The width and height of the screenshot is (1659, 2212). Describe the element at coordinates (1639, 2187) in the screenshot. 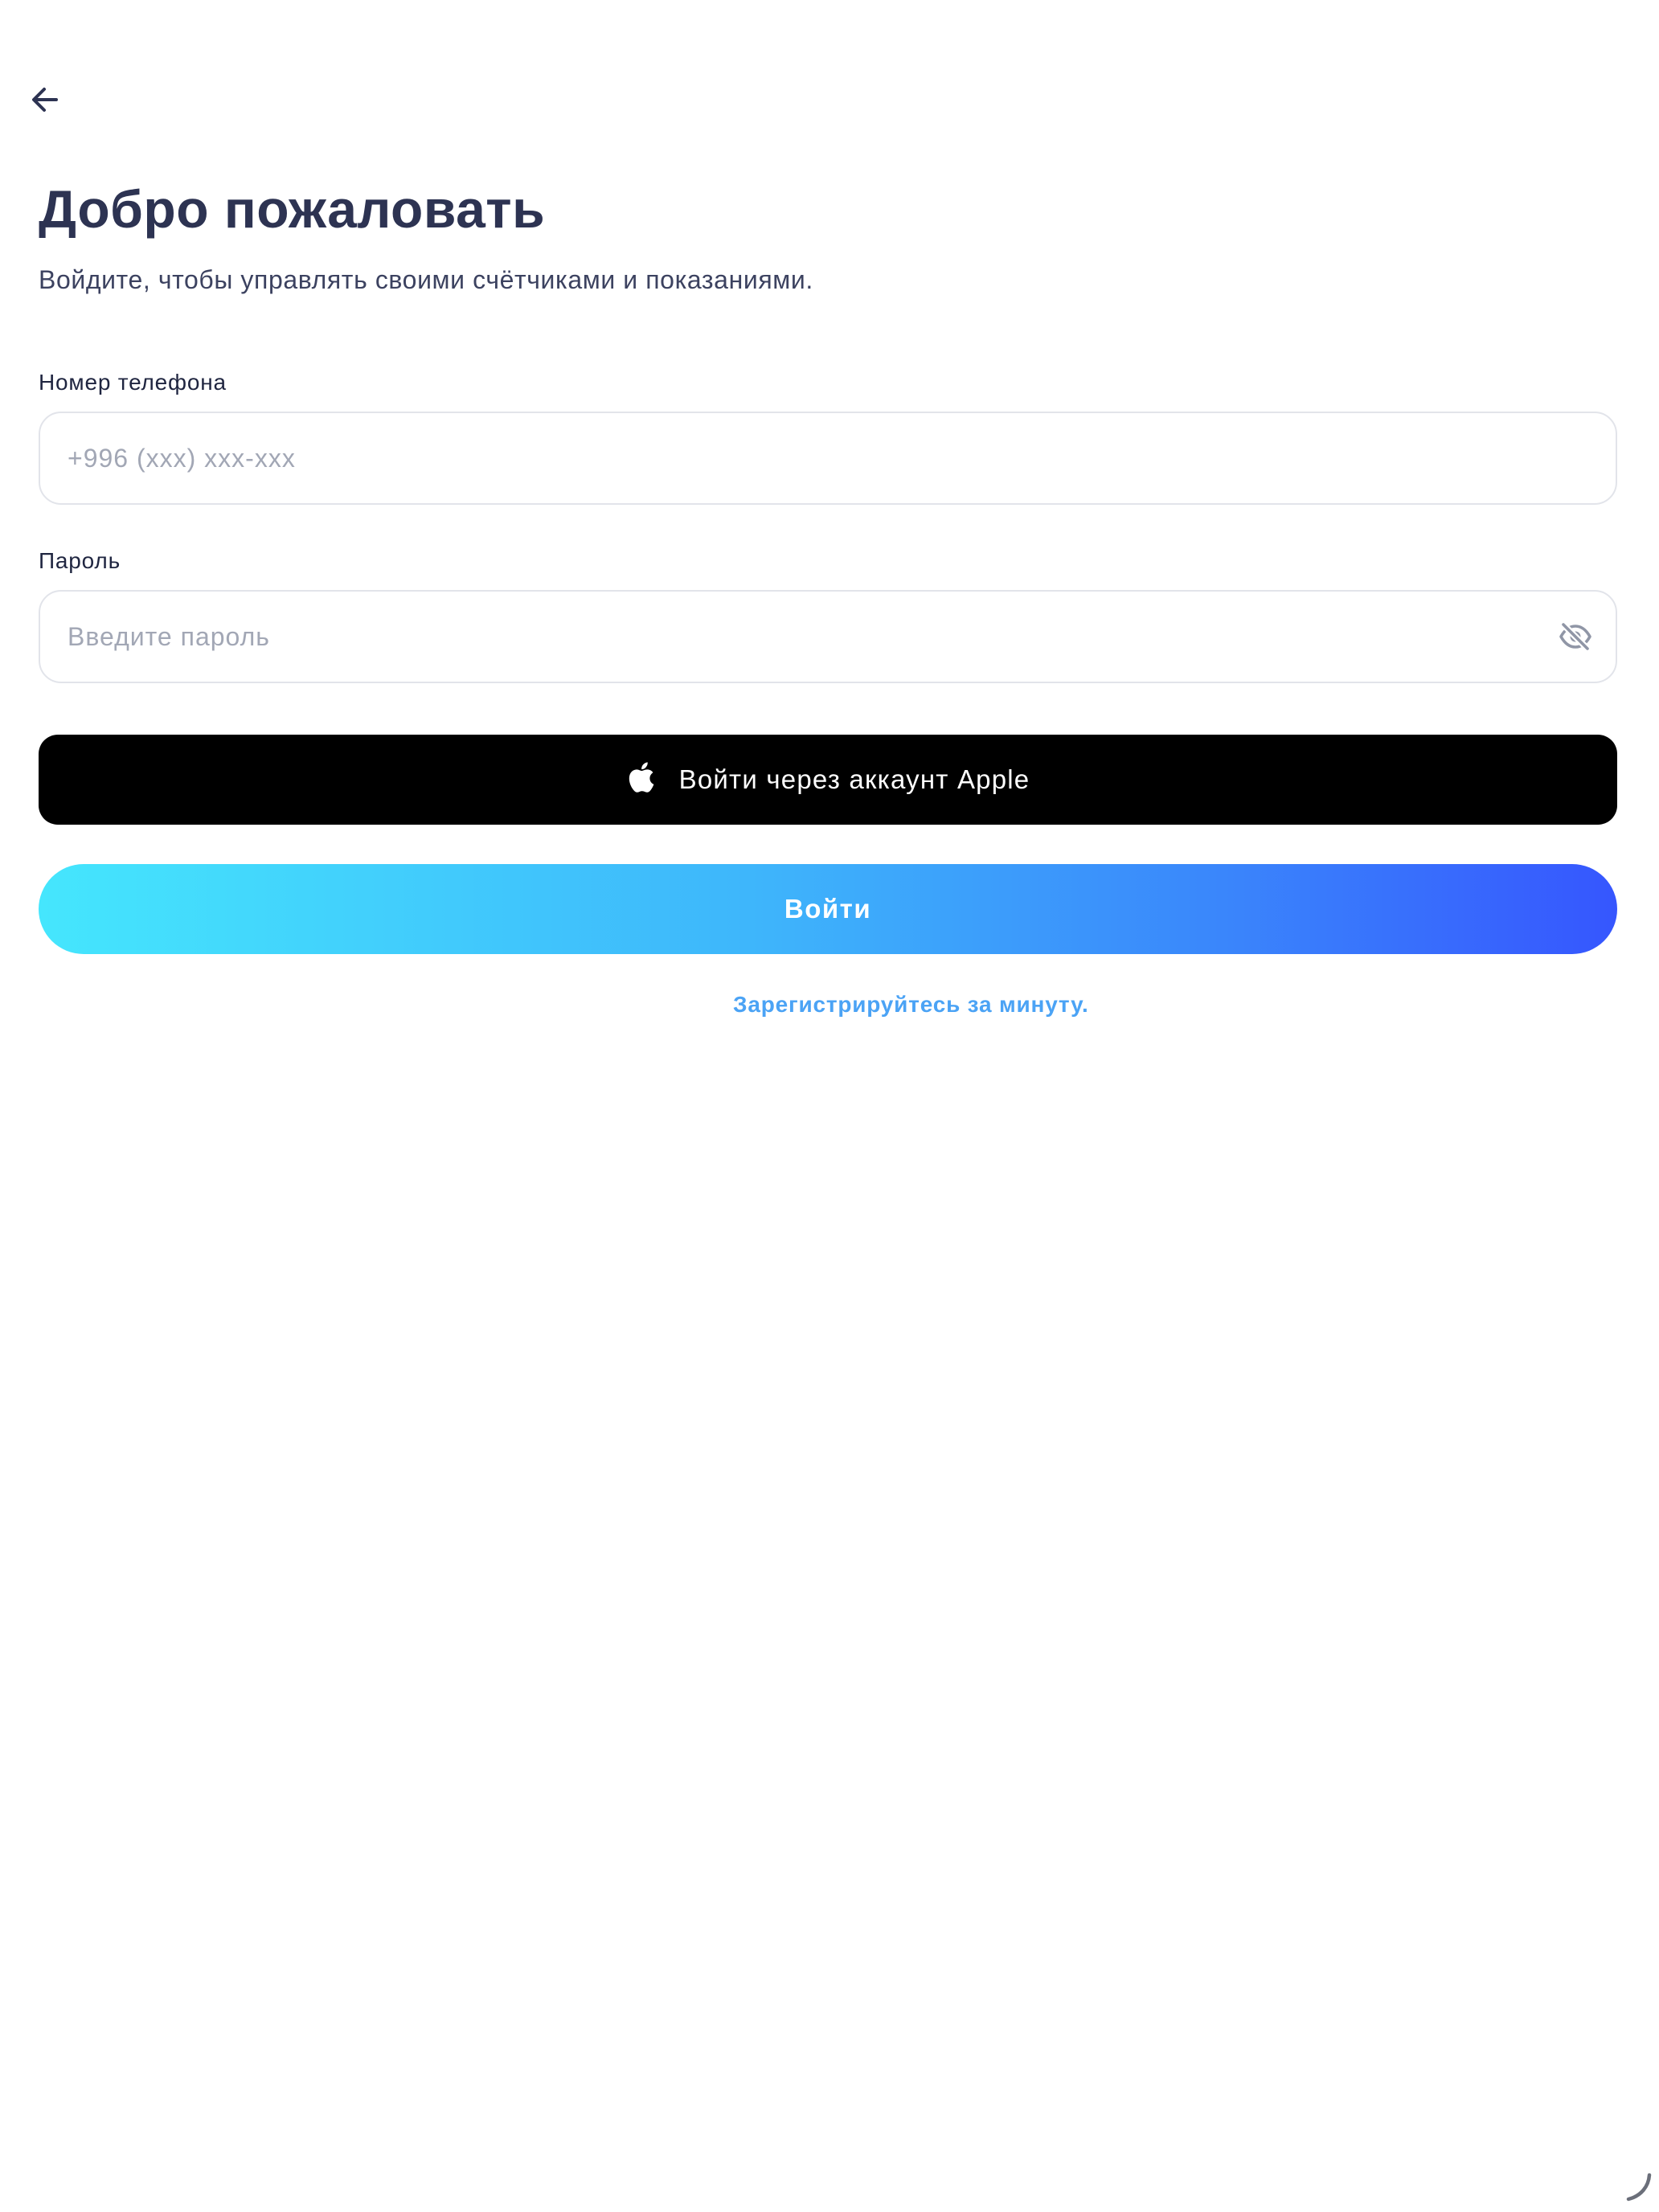

I see `loading-spinner-icon` at that location.